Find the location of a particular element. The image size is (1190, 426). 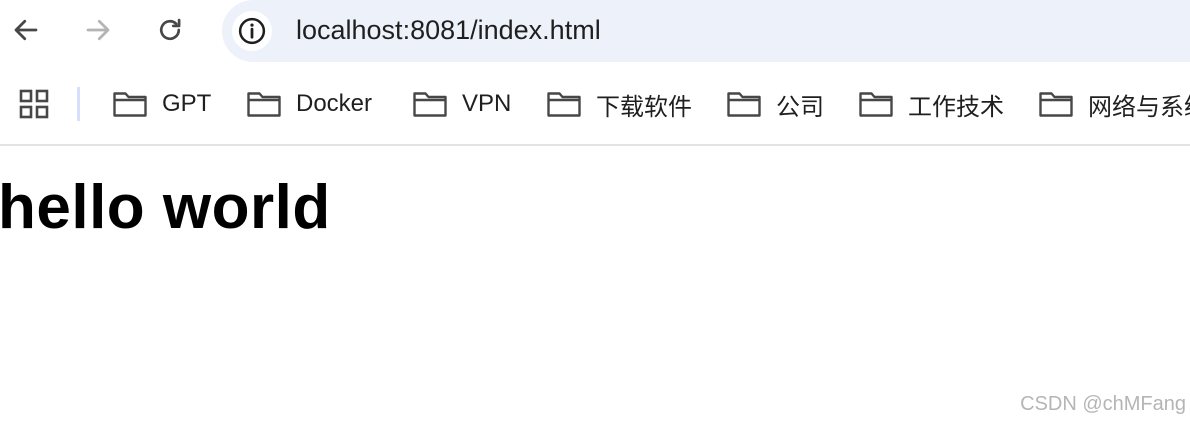

bookmark-folder-vpn: VPN is located at coordinates (461, 104).